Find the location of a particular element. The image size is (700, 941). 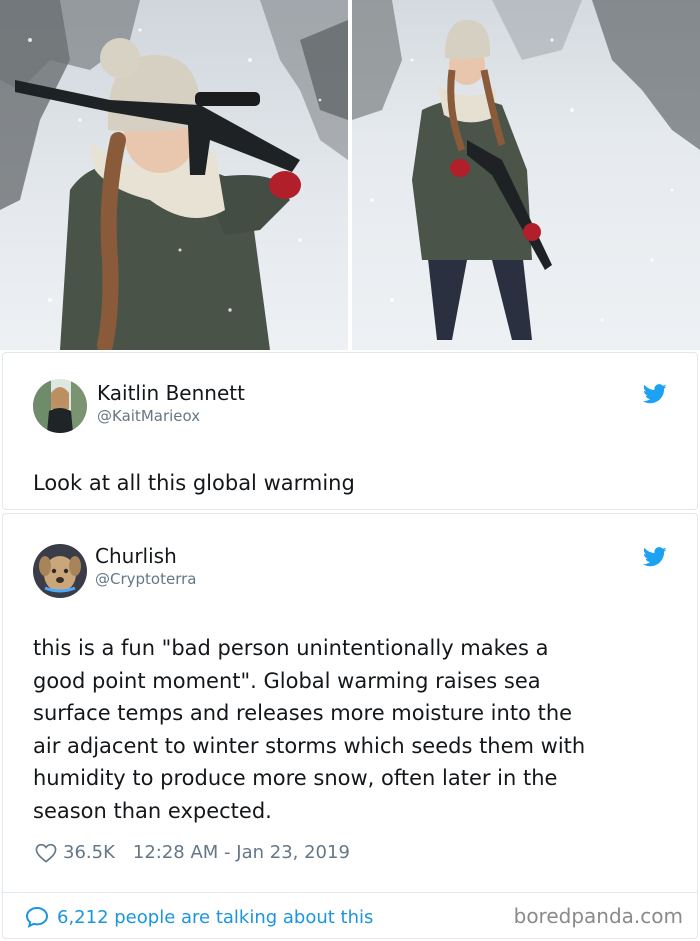

user-handle: @Cryptoterra is located at coordinates (145, 579).